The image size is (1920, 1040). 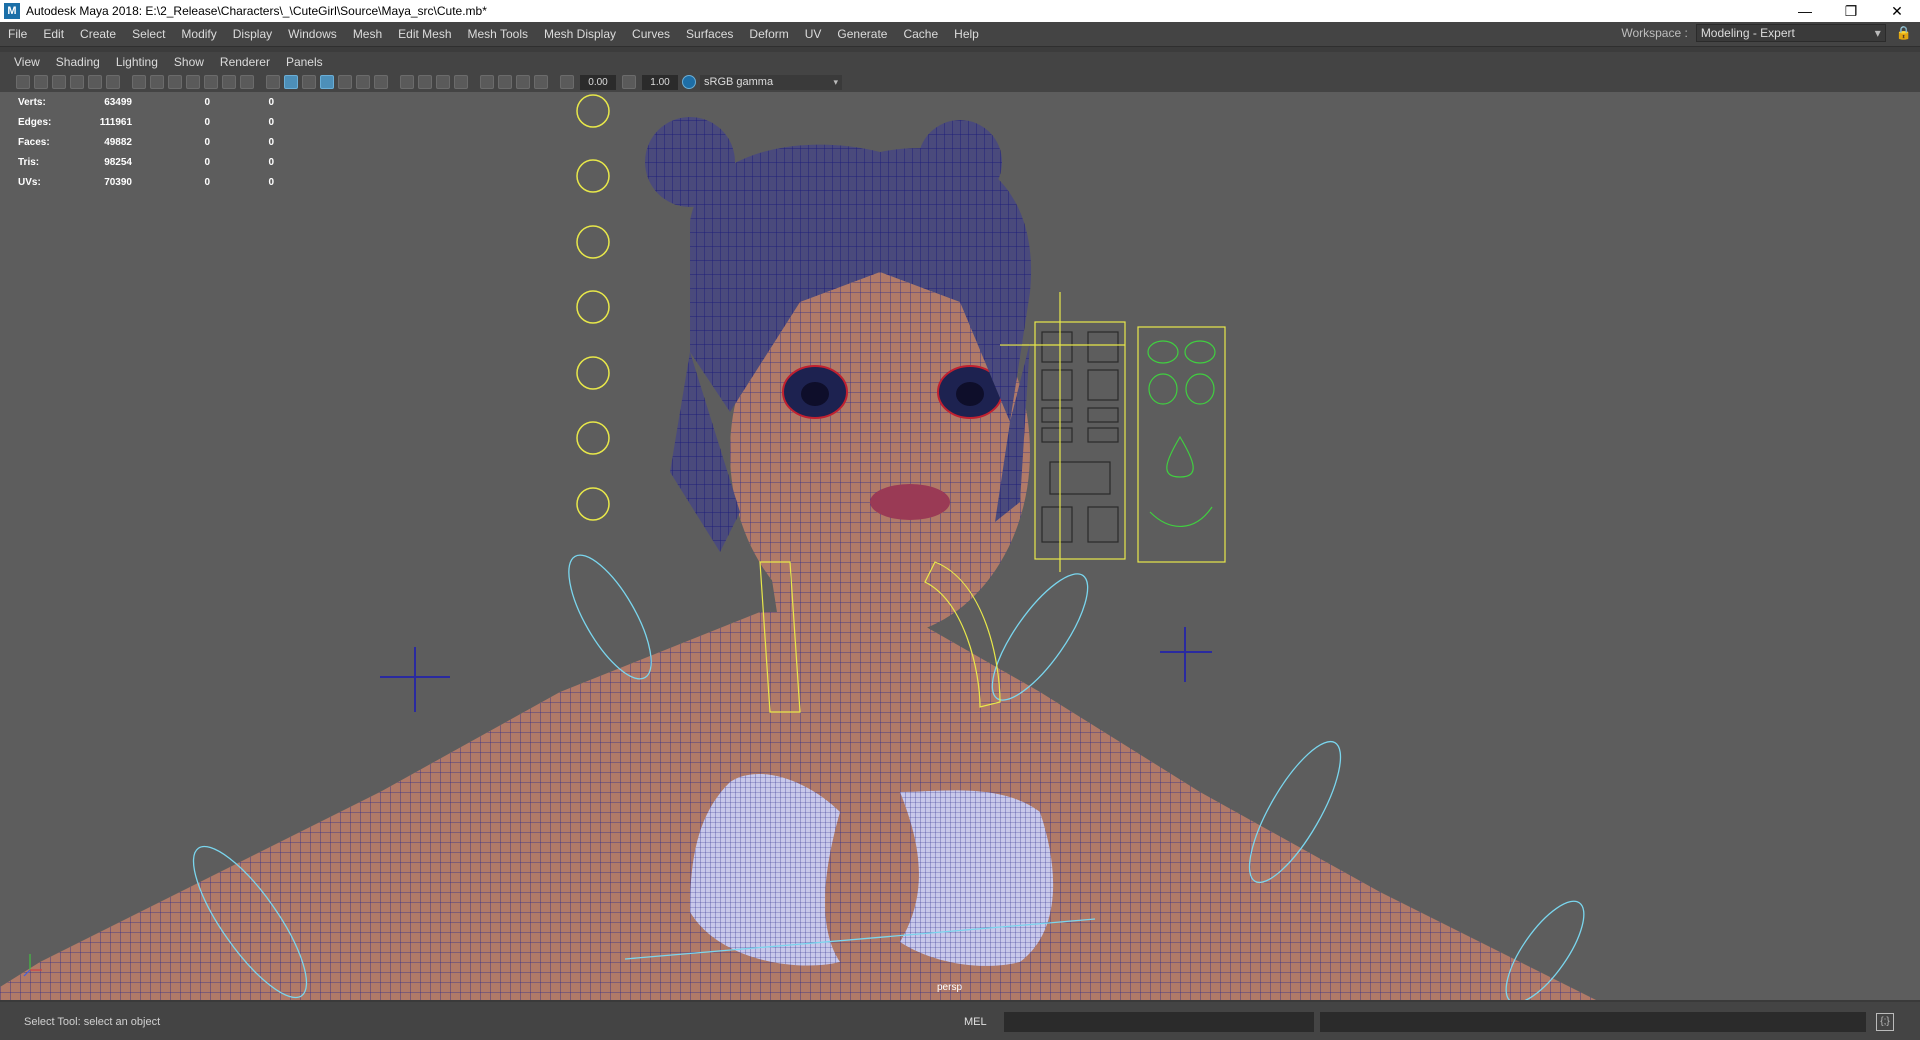 I want to click on xray-icon, so click(x=505, y=82).